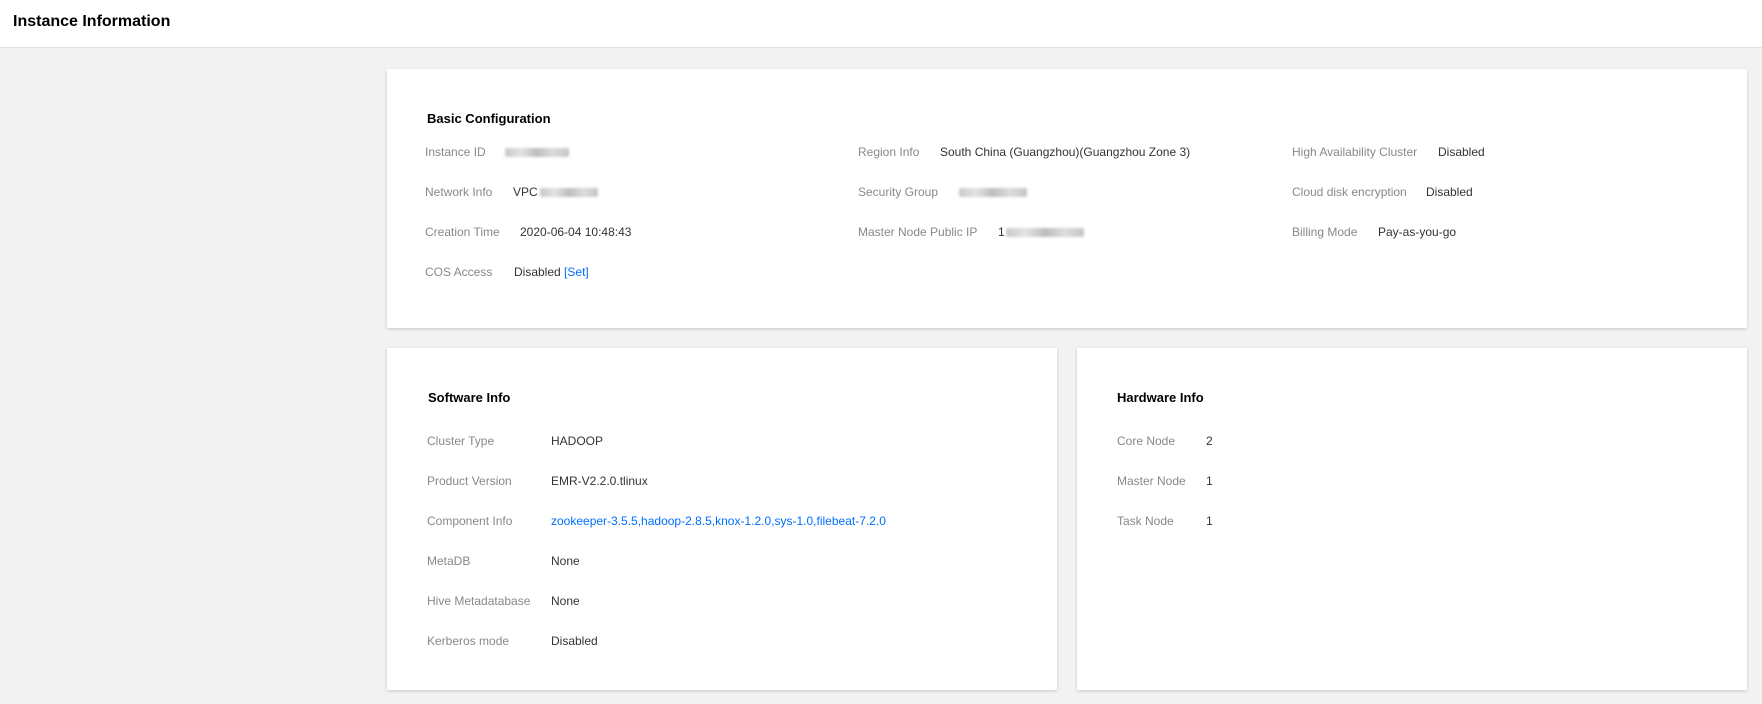  What do you see at coordinates (1209, 441) in the screenshot?
I see `core-node-value: 2` at bounding box center [1209, 441].